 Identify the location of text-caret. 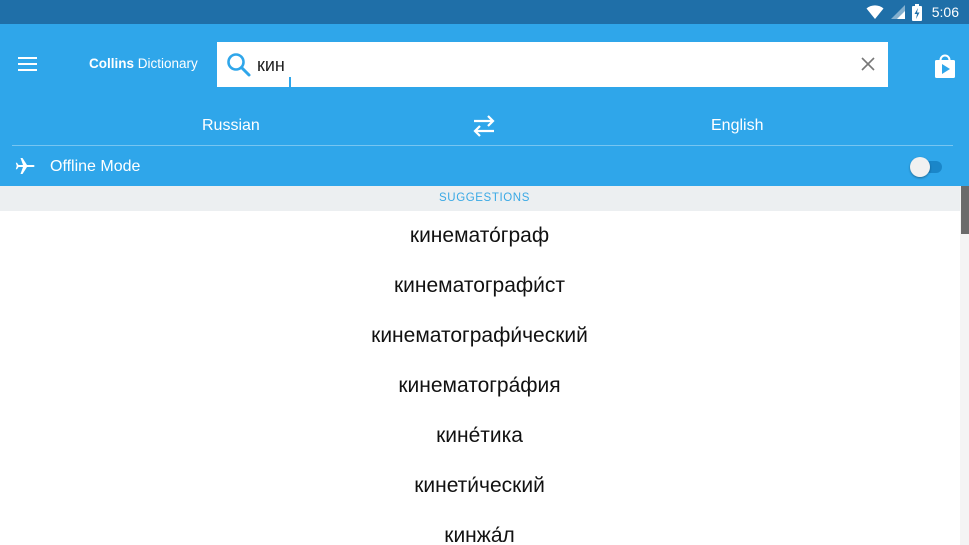
(290, 88).